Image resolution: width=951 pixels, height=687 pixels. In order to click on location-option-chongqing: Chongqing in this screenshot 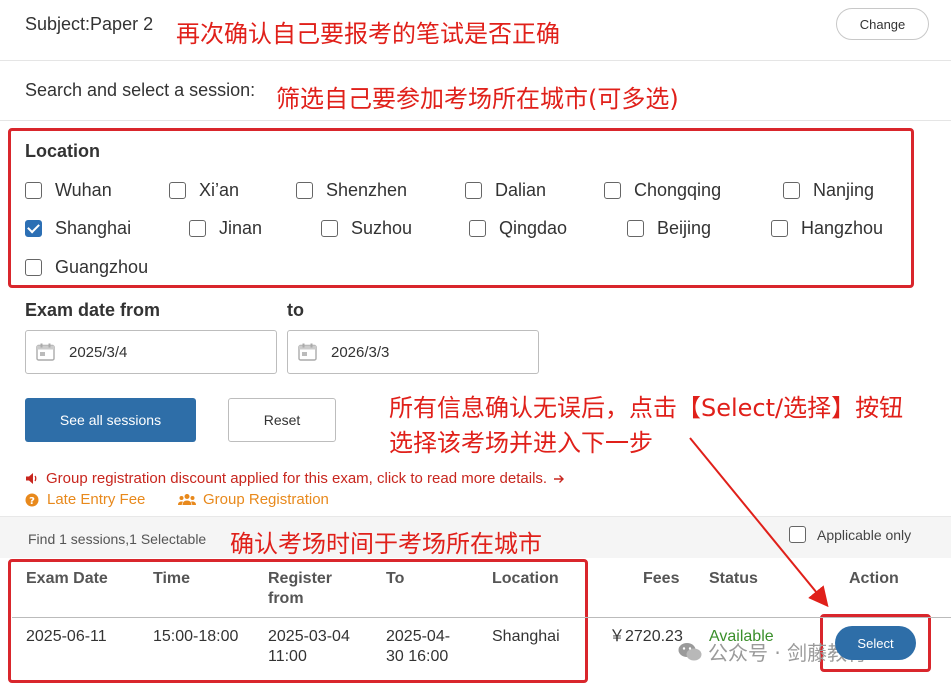, I will do `click(662, 190)`.